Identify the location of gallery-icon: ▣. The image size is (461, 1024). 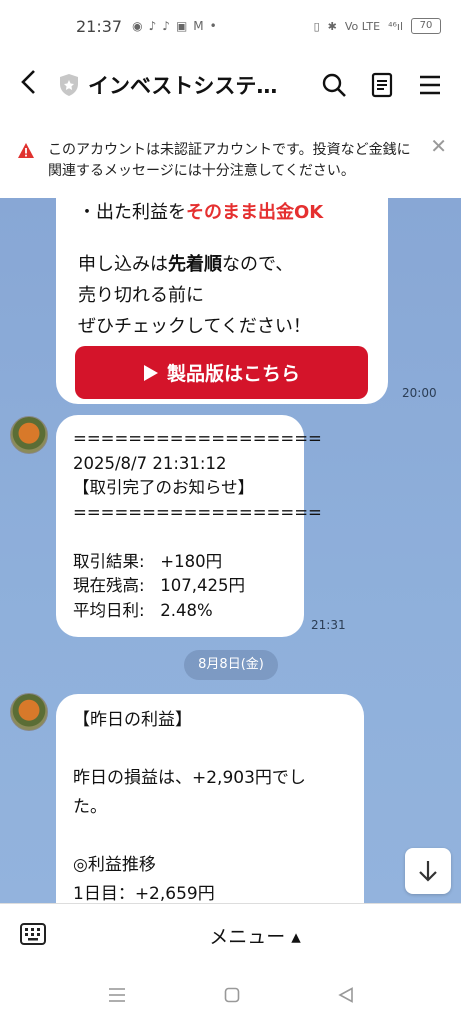
(181, 26).